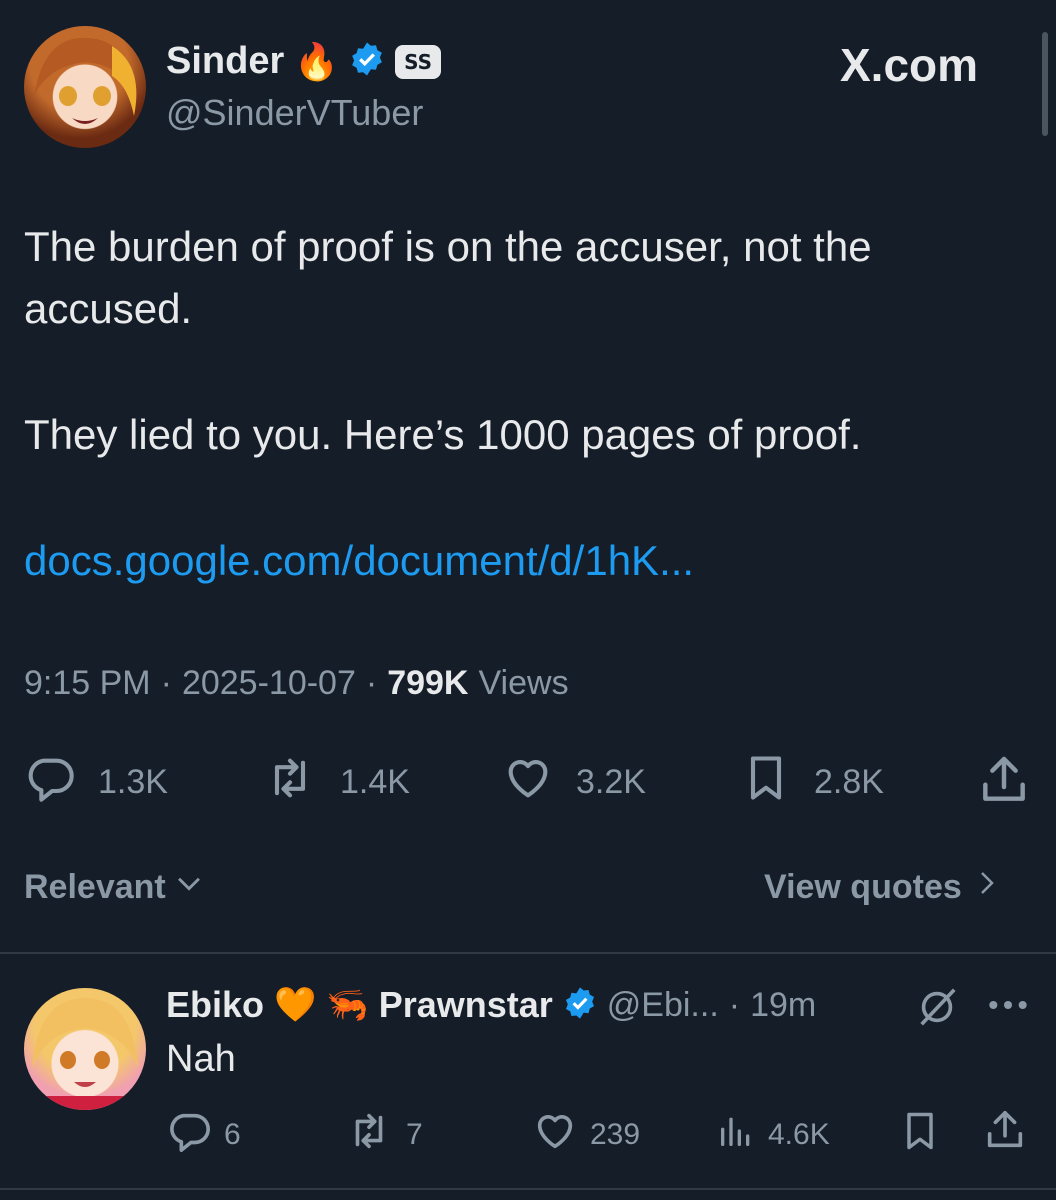 Image resolution: width=1056 pixels, height=1200 pixels. I want to click on repost-count: 1.4K, so click(375, 782).